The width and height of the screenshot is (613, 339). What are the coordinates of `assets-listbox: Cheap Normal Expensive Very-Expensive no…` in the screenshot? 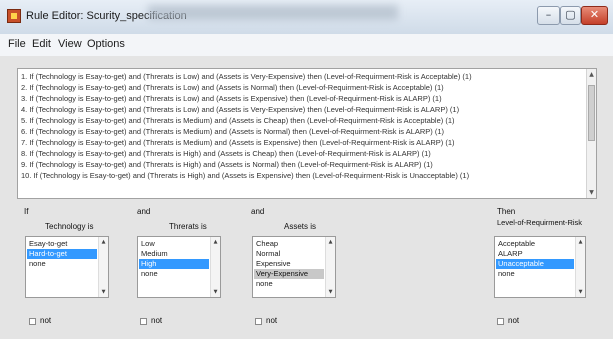 It's located at (294, 267).